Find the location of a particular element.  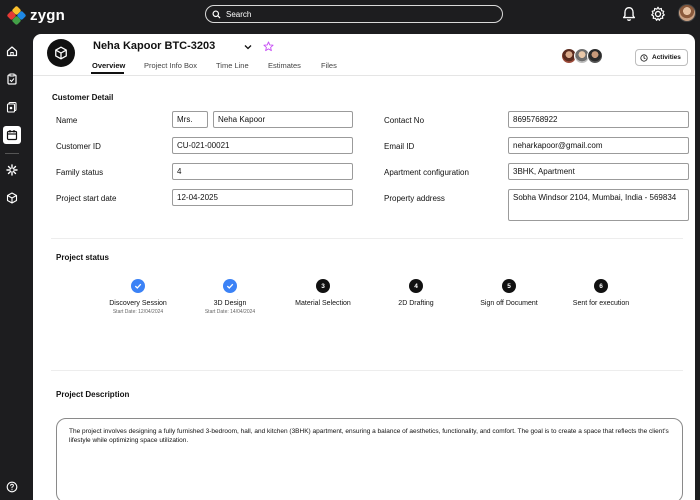

tab-files: Files is located at coordinates (329, 65).